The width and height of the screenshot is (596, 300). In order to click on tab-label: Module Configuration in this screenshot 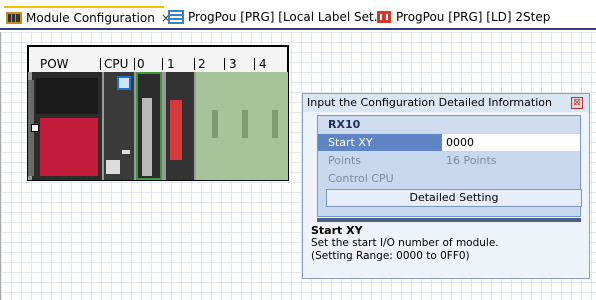, I will do `click(90, 18)`.